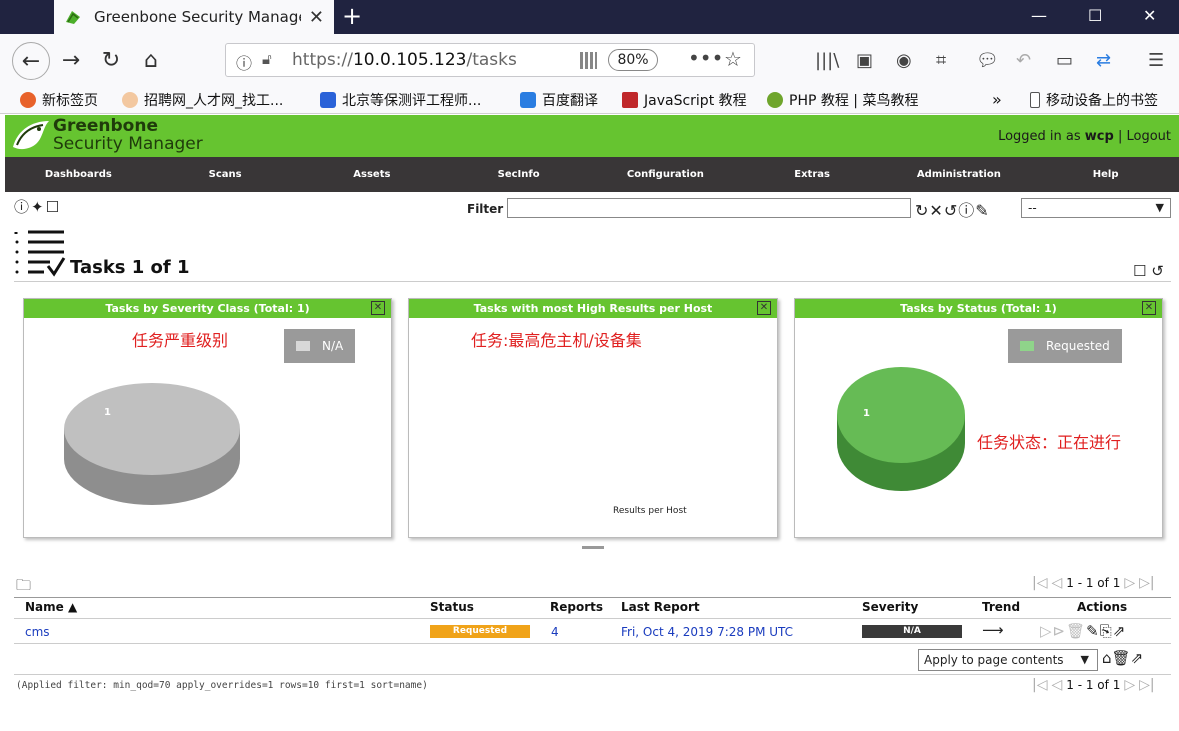 This screenshot has height=731, width=1179. What do you see at coordinates (1139, 271) in the screenshot?
I see `add-chart-icon: ☐` at bounding box center [1139, 271].